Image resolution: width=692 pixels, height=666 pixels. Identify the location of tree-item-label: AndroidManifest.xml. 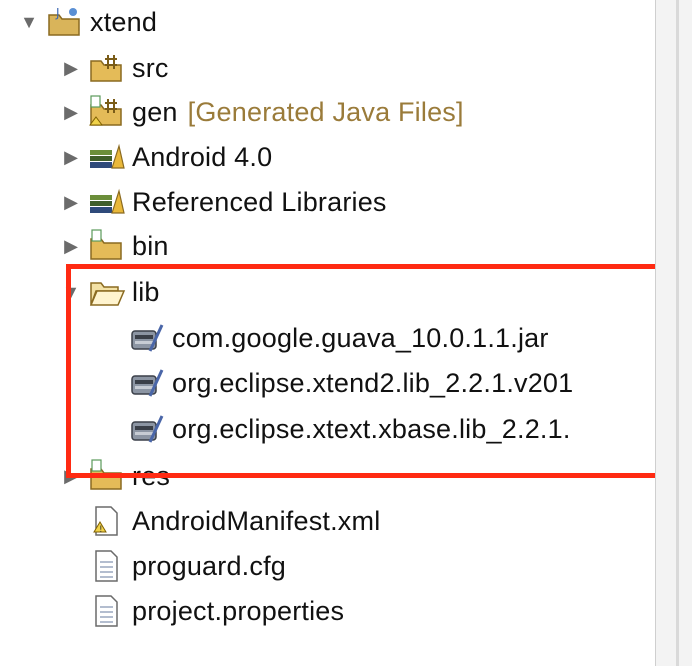
(256, 520).